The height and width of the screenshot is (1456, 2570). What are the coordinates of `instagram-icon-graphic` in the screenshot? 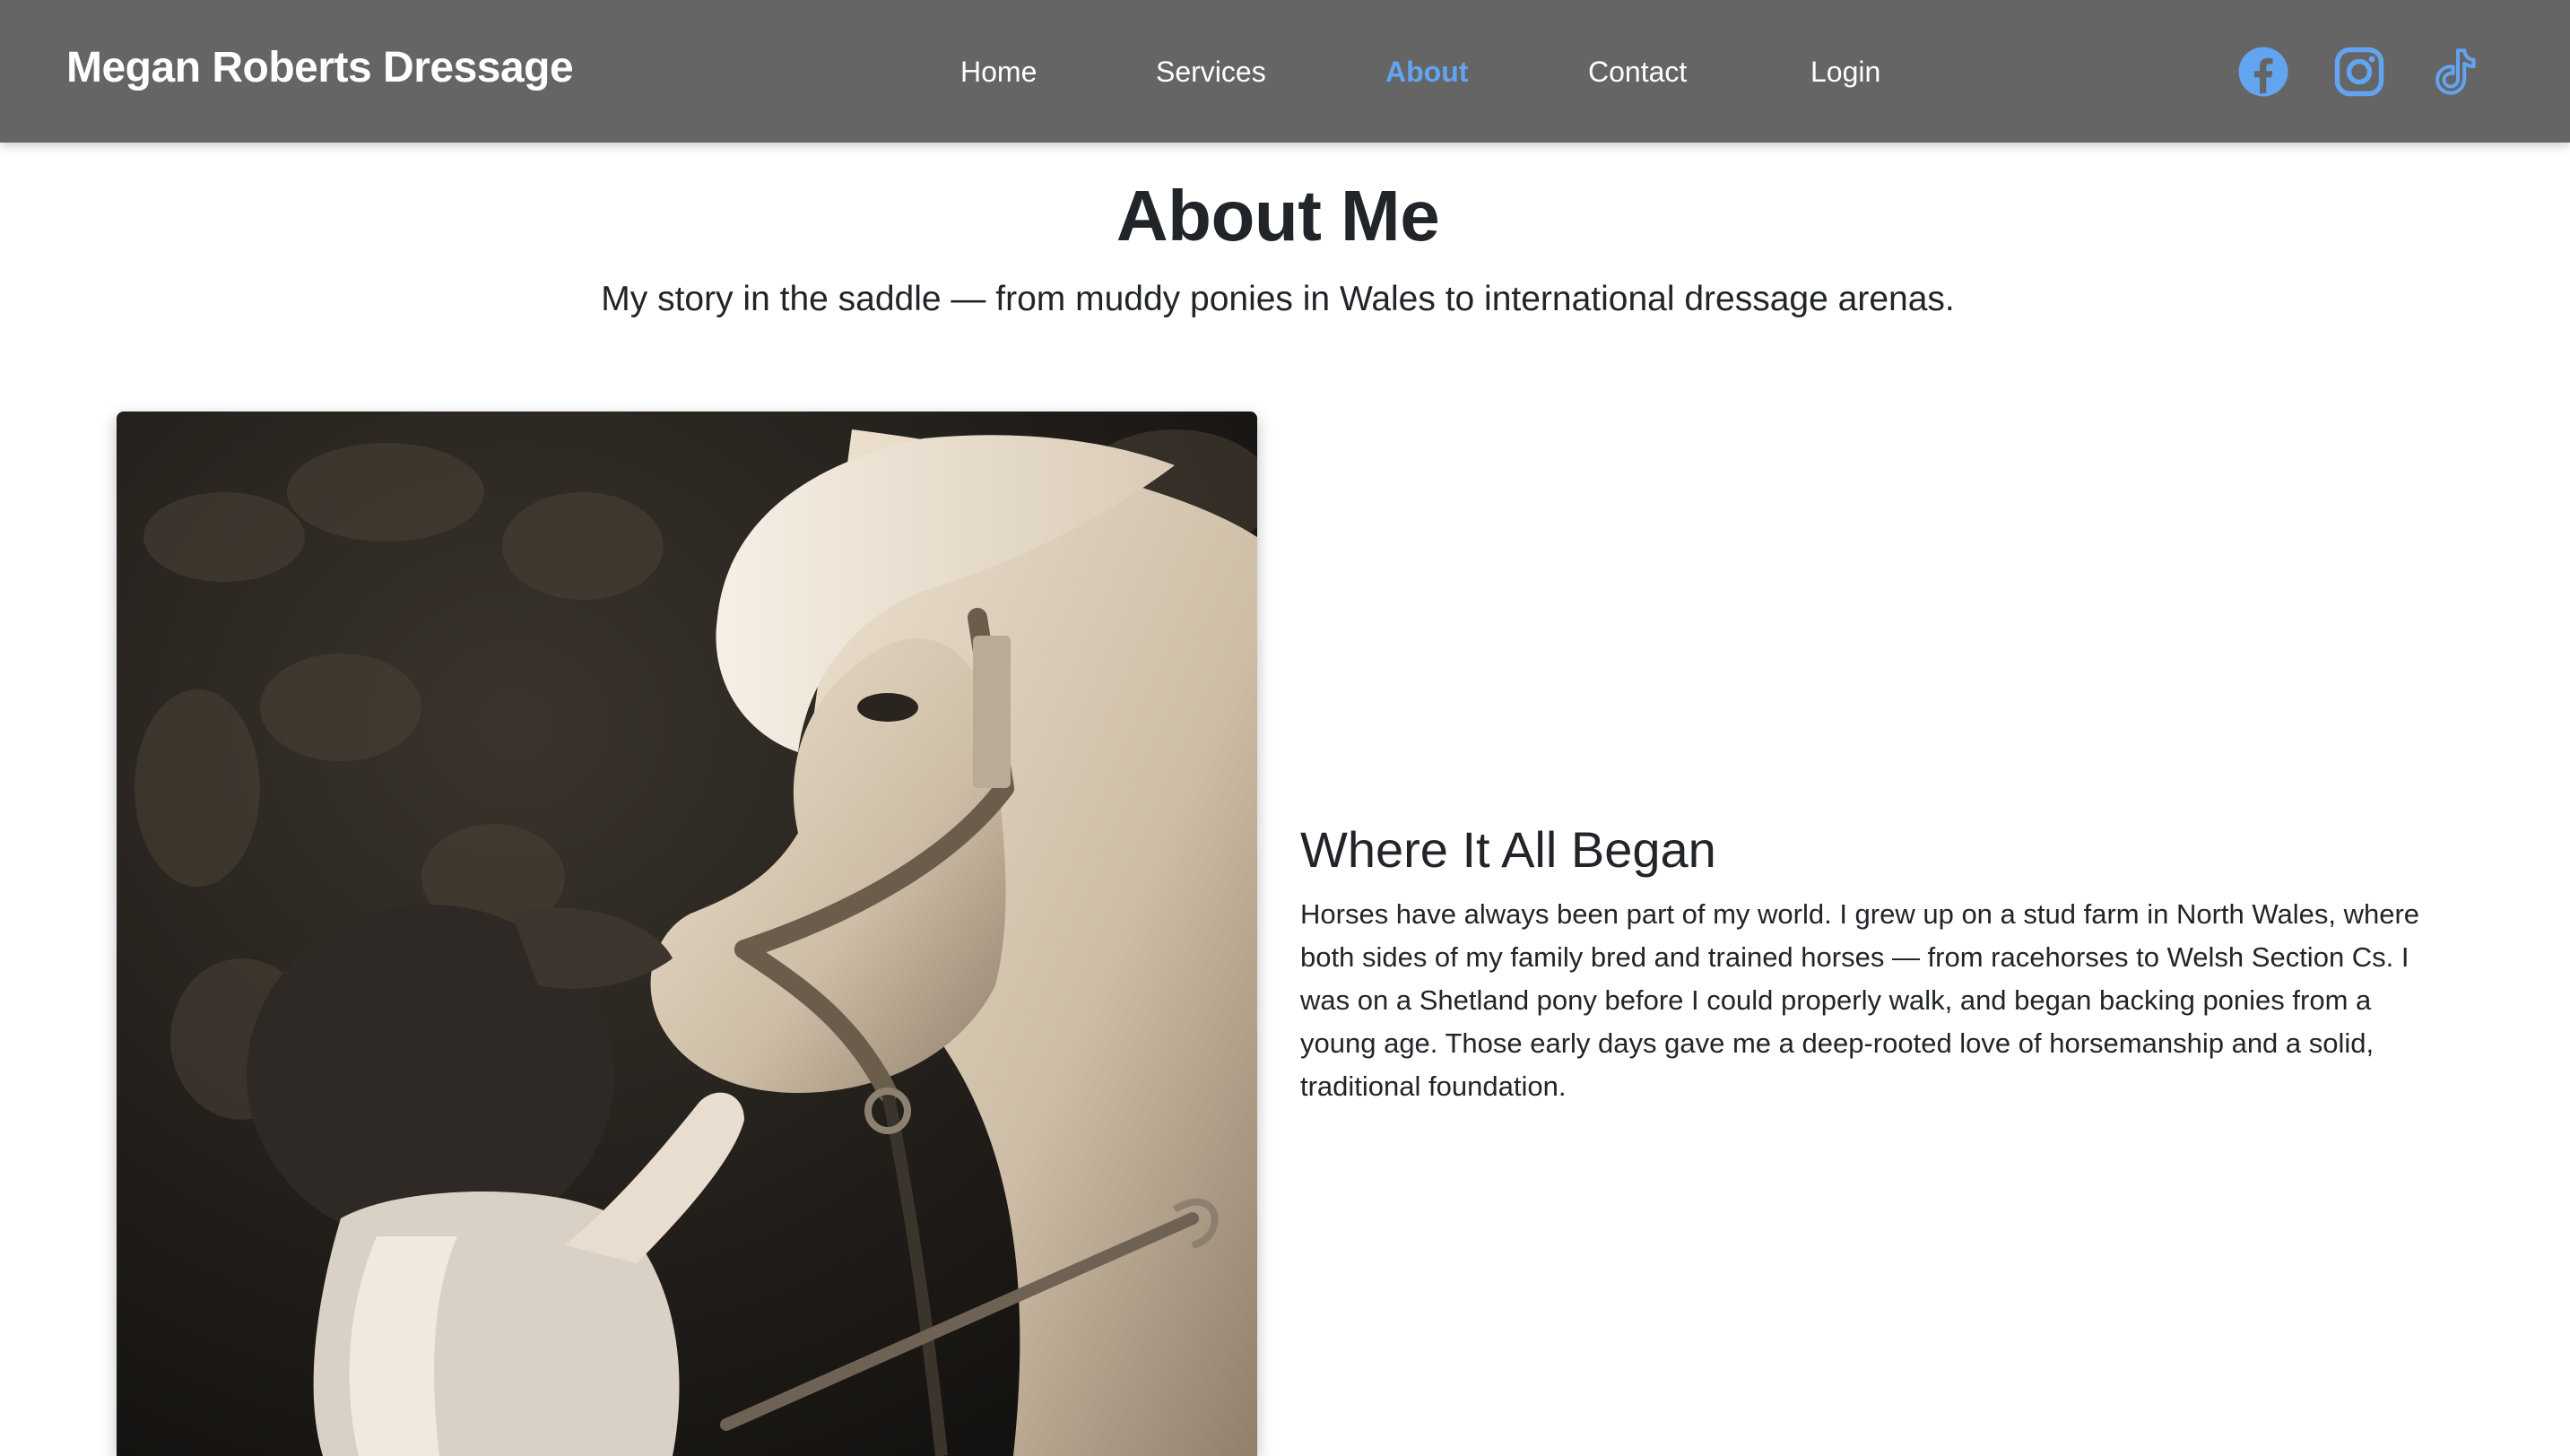 It's located at (2359, 72).